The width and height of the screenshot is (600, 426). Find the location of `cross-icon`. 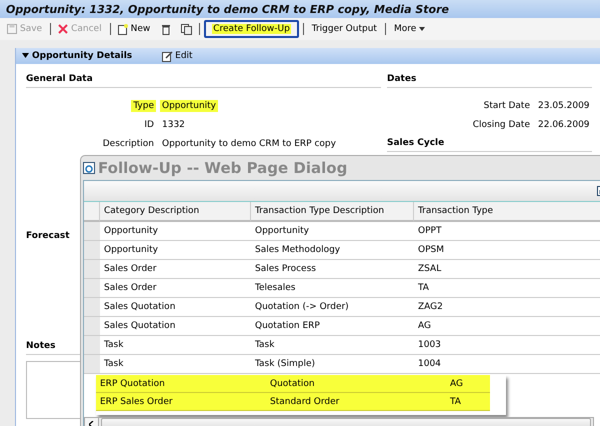

cross-icon is located at coordinates (63, 29).